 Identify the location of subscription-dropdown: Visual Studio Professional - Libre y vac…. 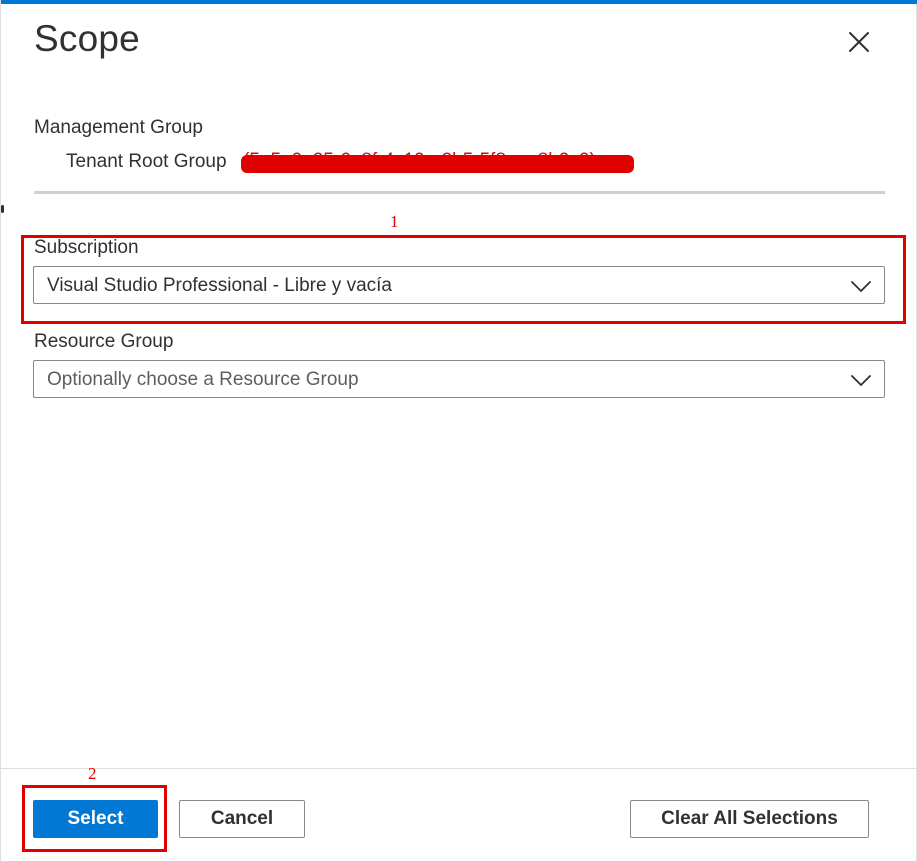
(459, 285).